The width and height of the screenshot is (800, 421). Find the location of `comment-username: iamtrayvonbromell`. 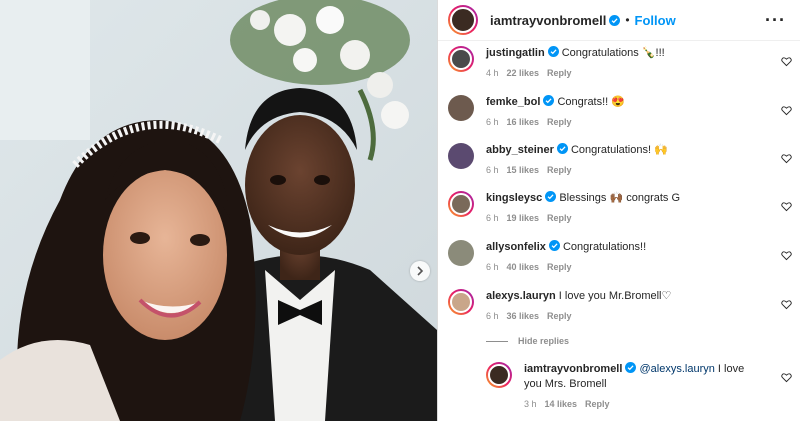

comment-username: iamtrayvonbromell is located at coordinates (573, 369).